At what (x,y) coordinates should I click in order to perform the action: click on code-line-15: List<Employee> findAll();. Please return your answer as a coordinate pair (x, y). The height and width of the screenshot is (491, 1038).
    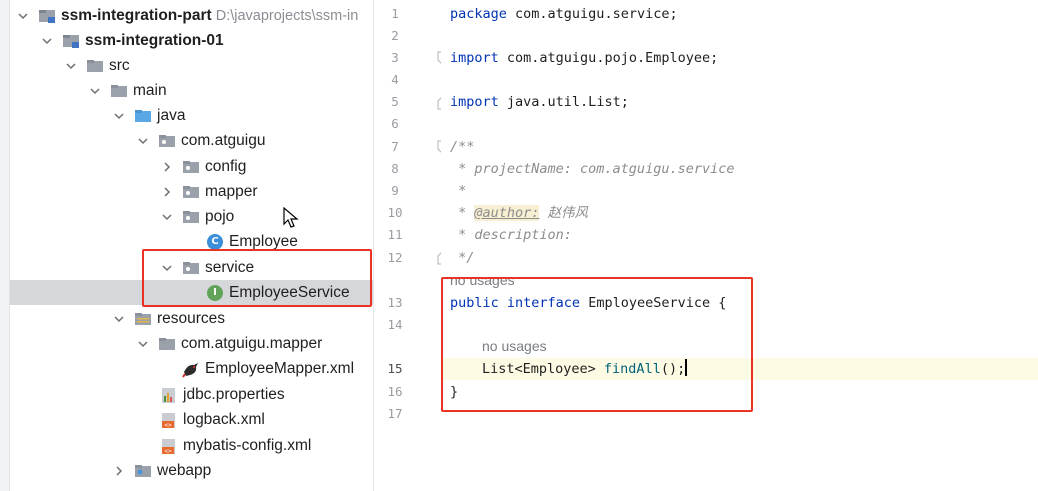
    Looking at the image, I should click on (585, 368).